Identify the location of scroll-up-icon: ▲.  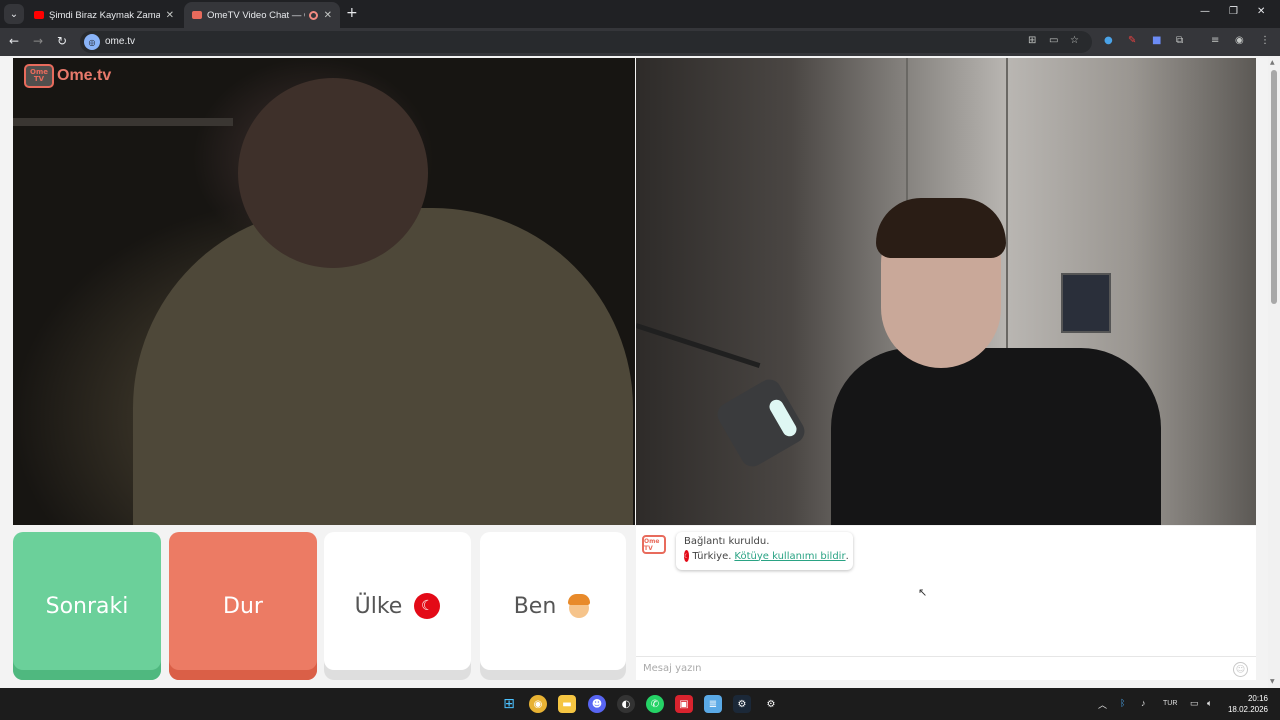
(1272, 62).